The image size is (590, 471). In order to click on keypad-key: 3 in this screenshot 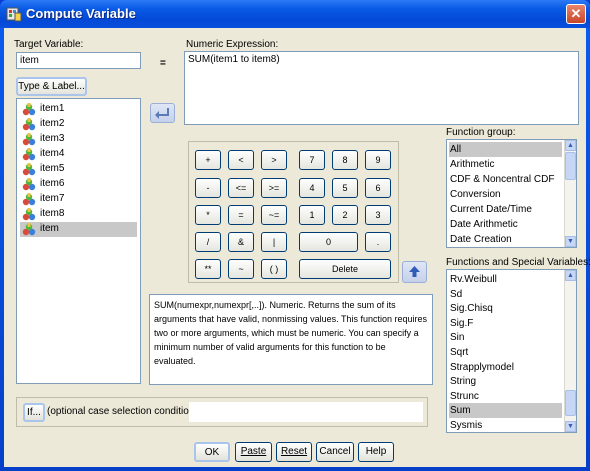, I will do `click(378, 215)`.